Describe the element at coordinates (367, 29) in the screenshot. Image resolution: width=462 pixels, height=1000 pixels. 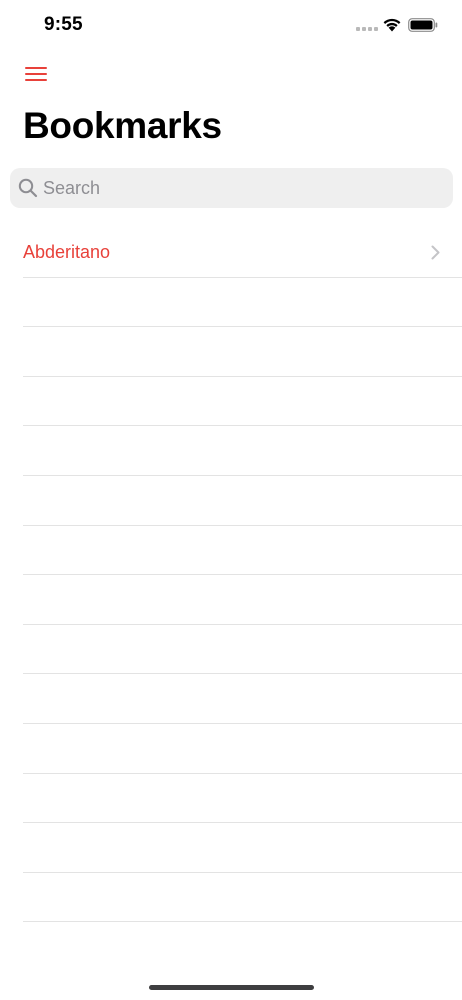
I see `signal-icon` at that location.